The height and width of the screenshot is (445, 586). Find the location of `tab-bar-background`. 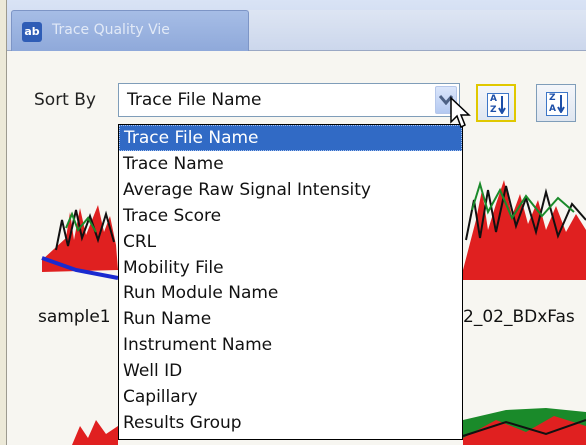

tab-bar-background is located at coordinates (417, 30).